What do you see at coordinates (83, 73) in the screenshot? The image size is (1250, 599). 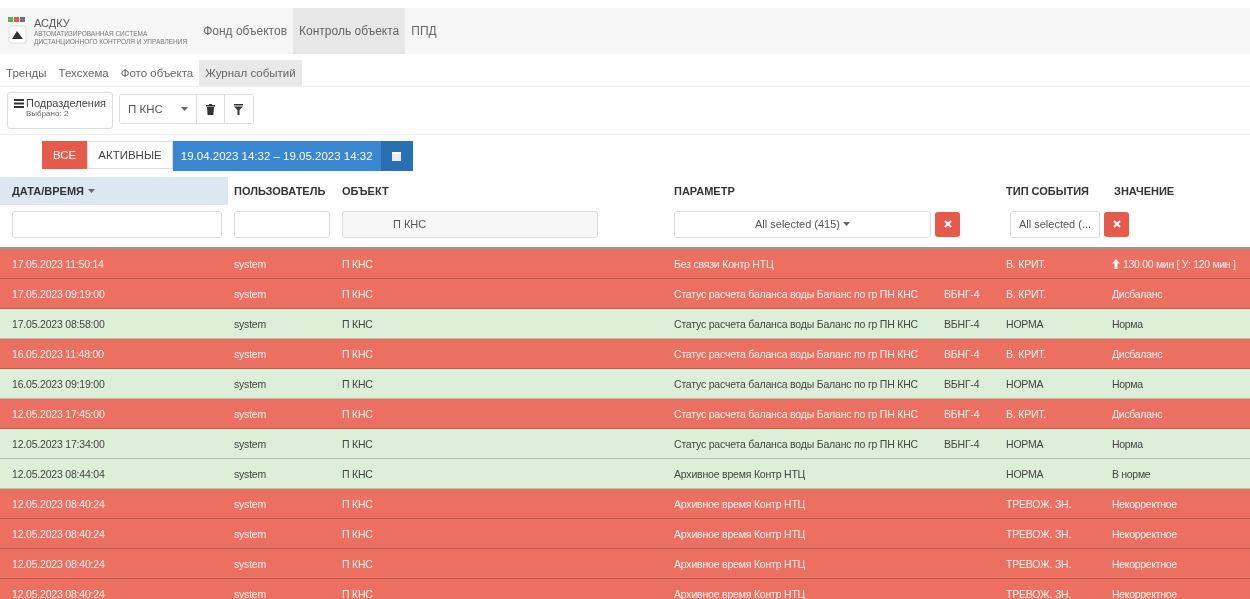 I see `sub-tab: Техсхема` at bounding box center [83, 73].